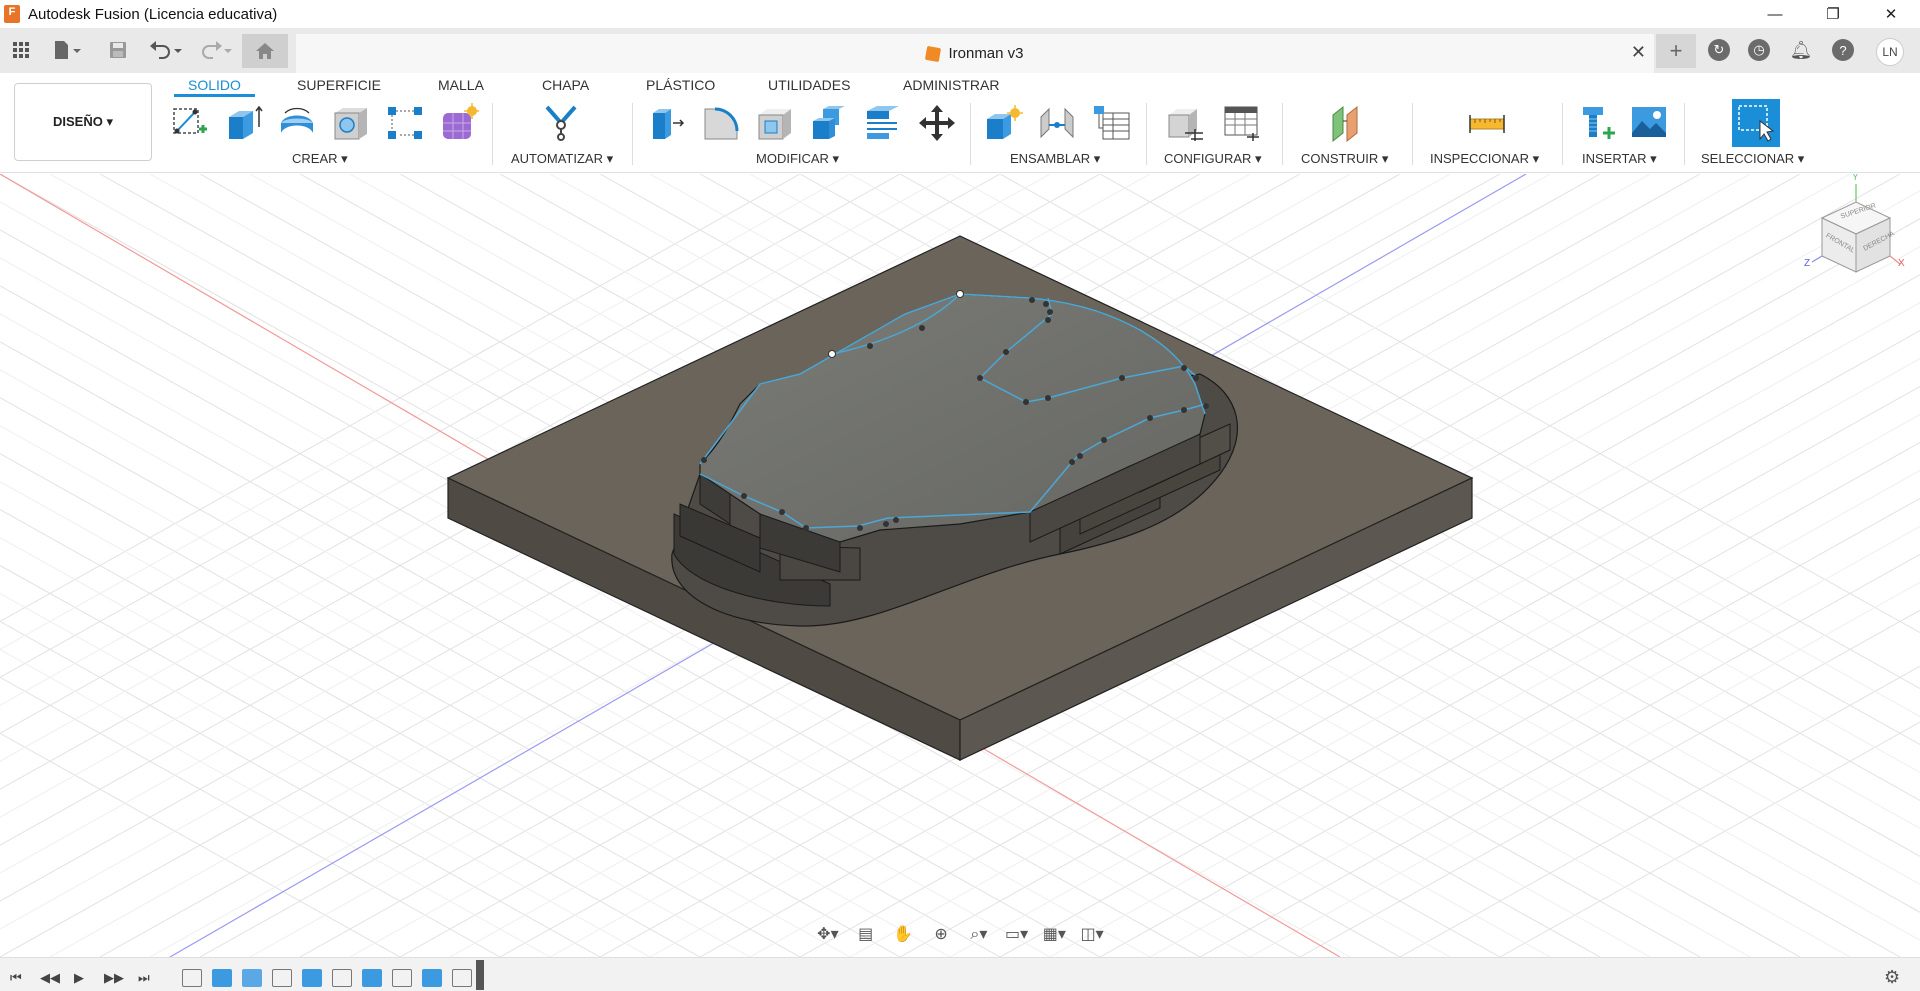 Image resolution: width=1920 pixels, height=991 pixels. What do you see at coordinates (1752, 159) in the screenshot?
I see `group-seleccionar: SELECCIONAR ▾` at bounding box center [1752, 159].